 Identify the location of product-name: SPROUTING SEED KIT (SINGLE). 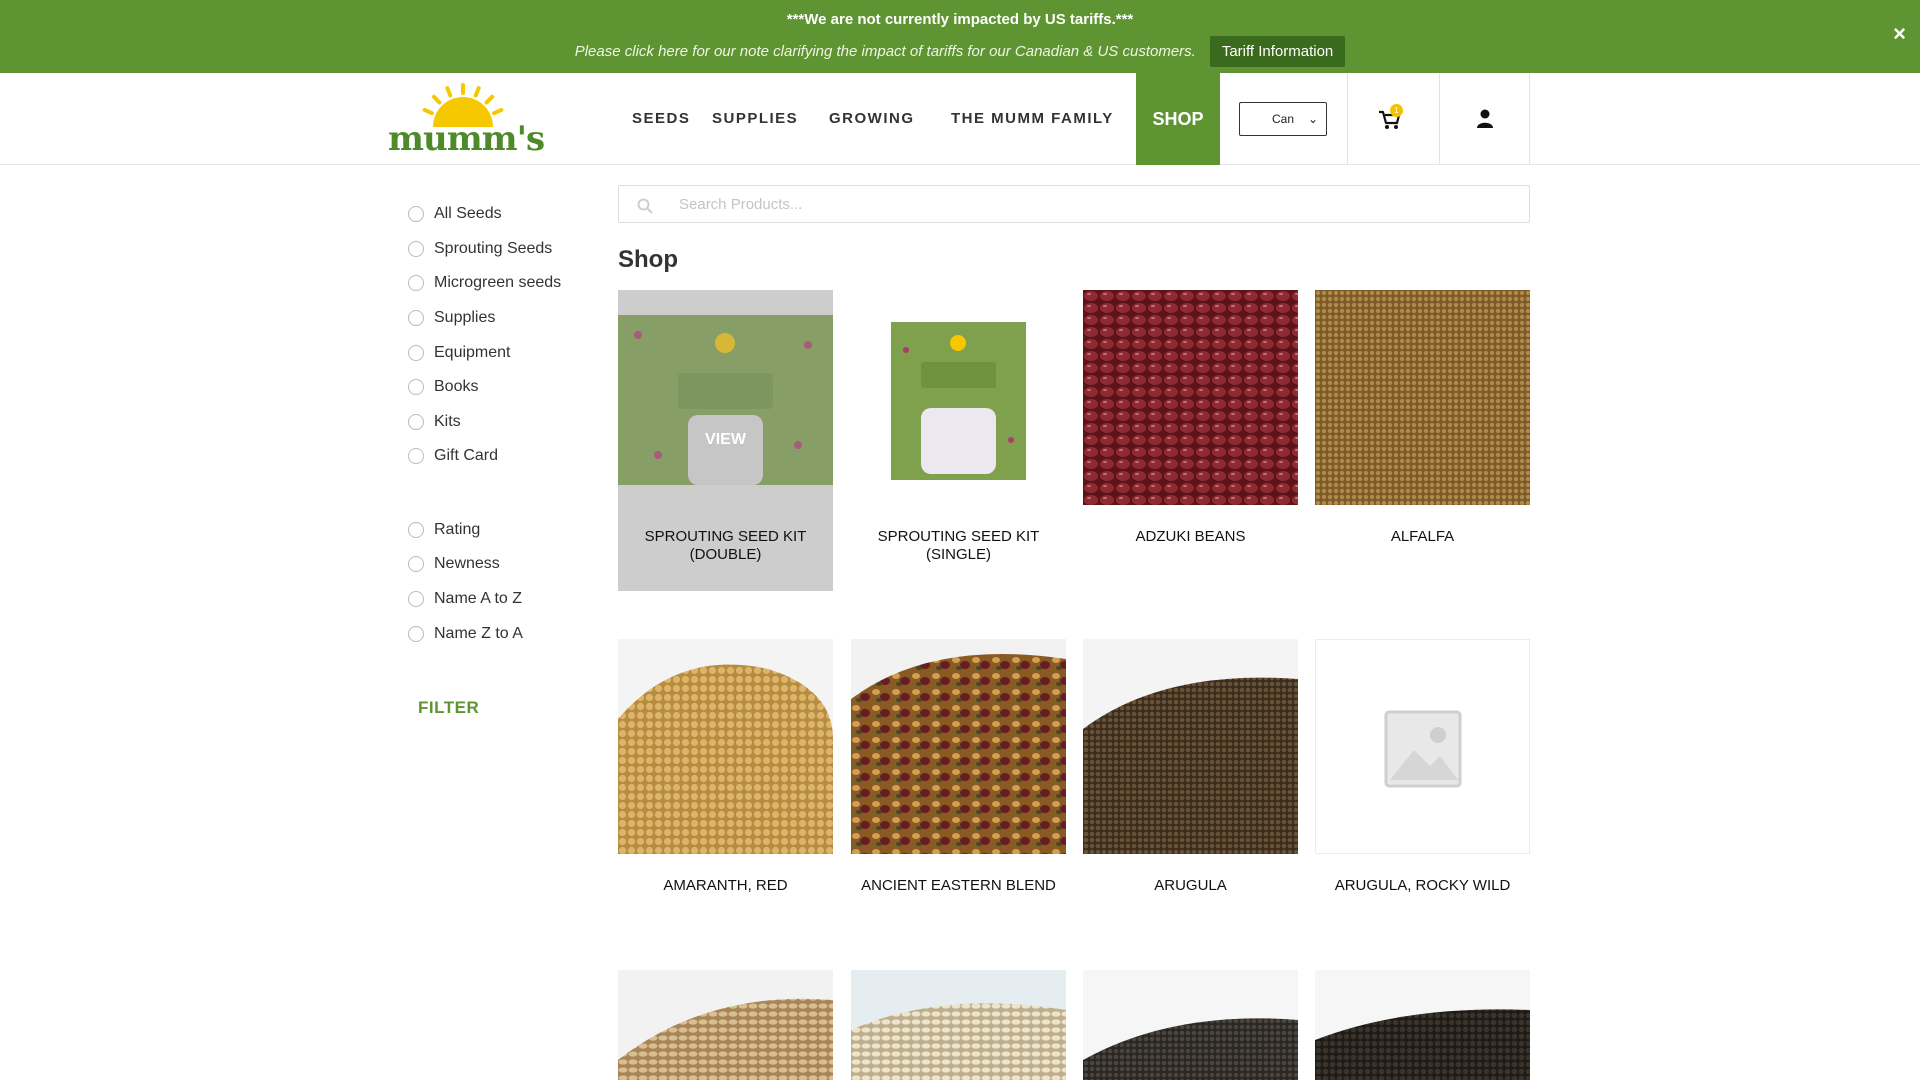
(958, 546).